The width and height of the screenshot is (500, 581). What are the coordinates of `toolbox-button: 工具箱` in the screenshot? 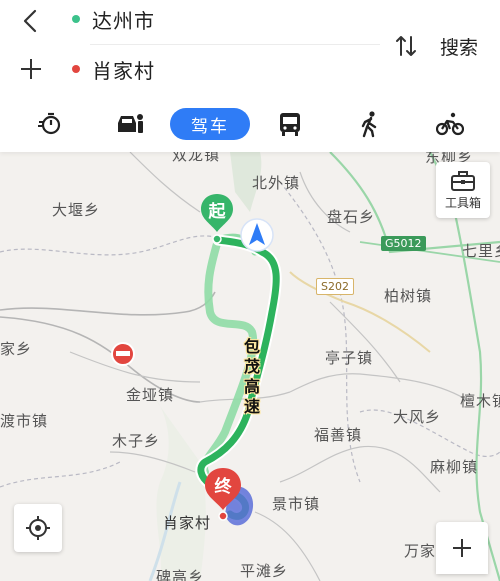 It's located at (463, 190).